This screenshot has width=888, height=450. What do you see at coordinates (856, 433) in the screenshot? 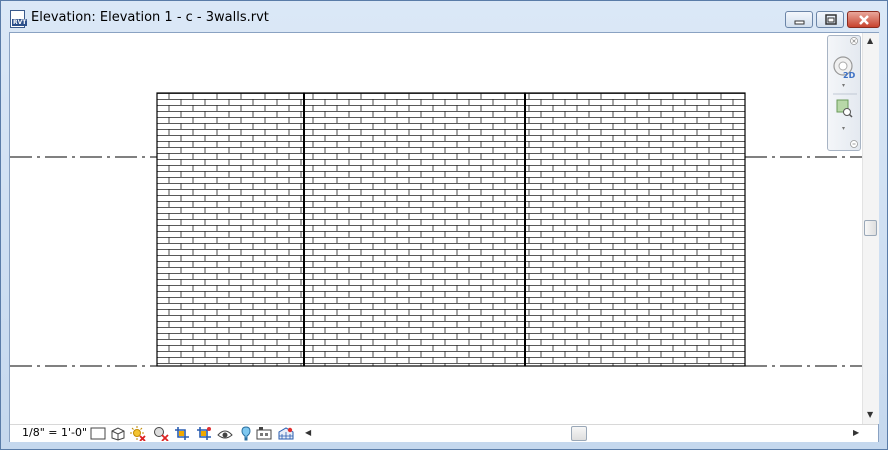
I see `scroll-right-arrow-icon: ▶` at bounding box center [856, 433].